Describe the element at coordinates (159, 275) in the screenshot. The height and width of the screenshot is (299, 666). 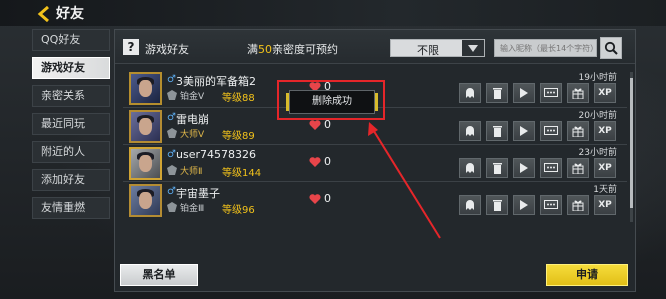
I see `blacklist-button: 黑名单` at that location.